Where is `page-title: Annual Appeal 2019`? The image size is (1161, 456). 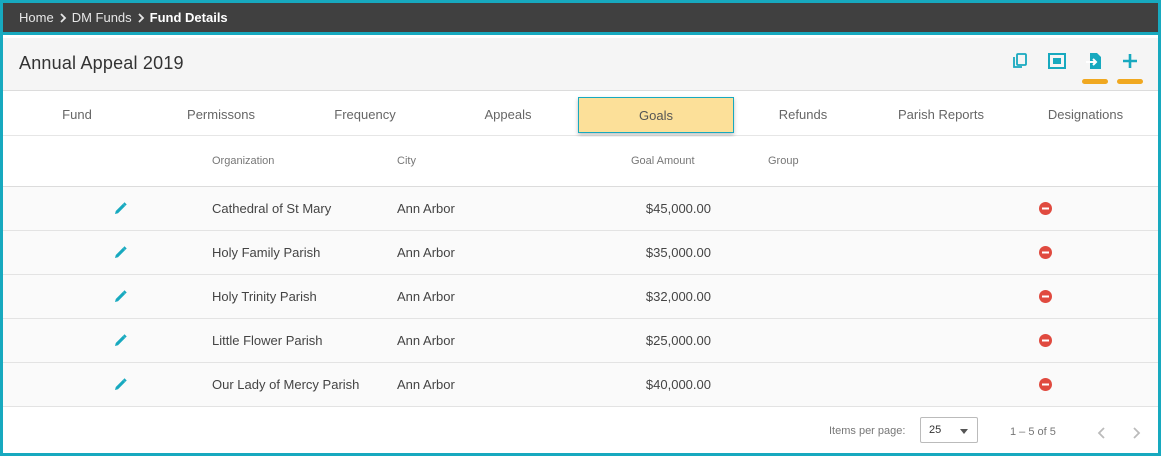
page-title: Annual Appeal 2019 is located at coordinates (101, 63).